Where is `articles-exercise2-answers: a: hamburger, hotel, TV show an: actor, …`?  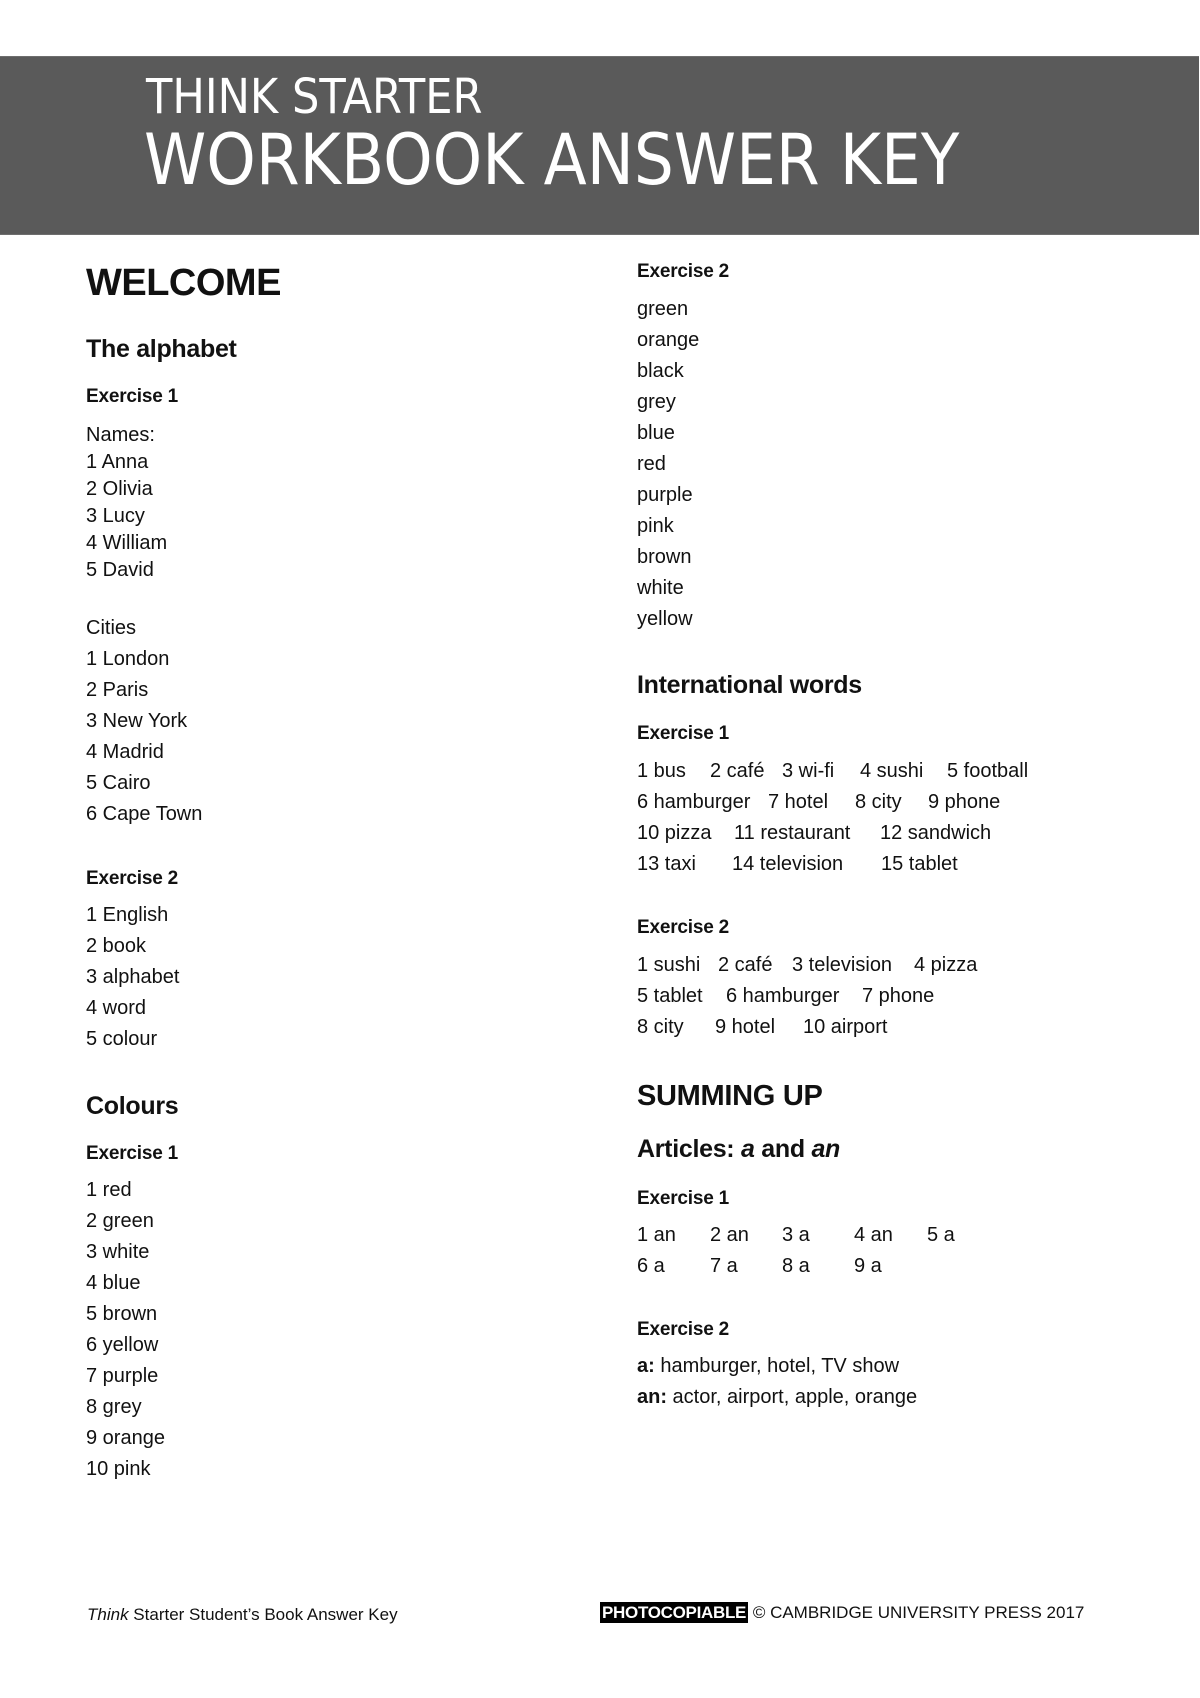
articles-exercise2-answers: a: hamburger, hotel, TV show an: actor, … is located at coordinates (777, 1382).